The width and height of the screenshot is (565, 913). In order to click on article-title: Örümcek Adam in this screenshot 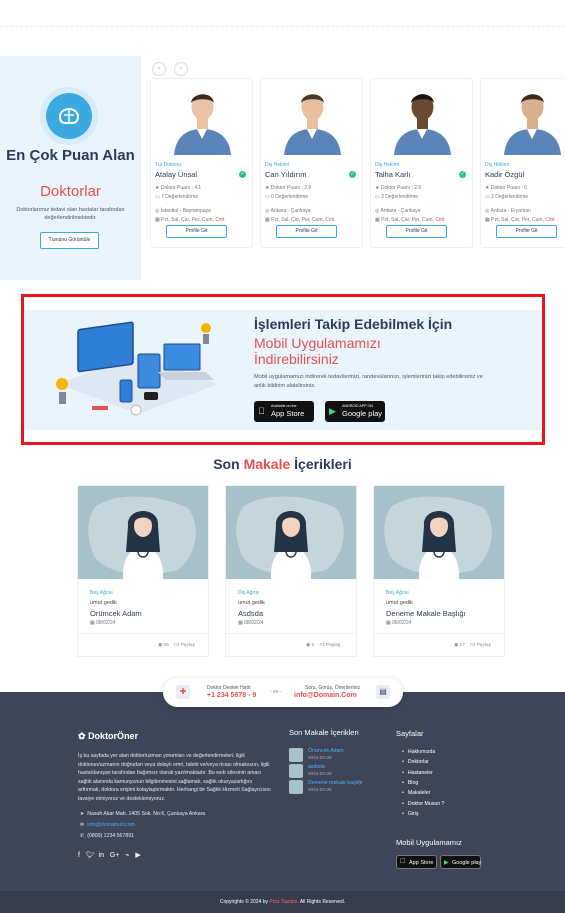, I will do `click(116, 613)`.